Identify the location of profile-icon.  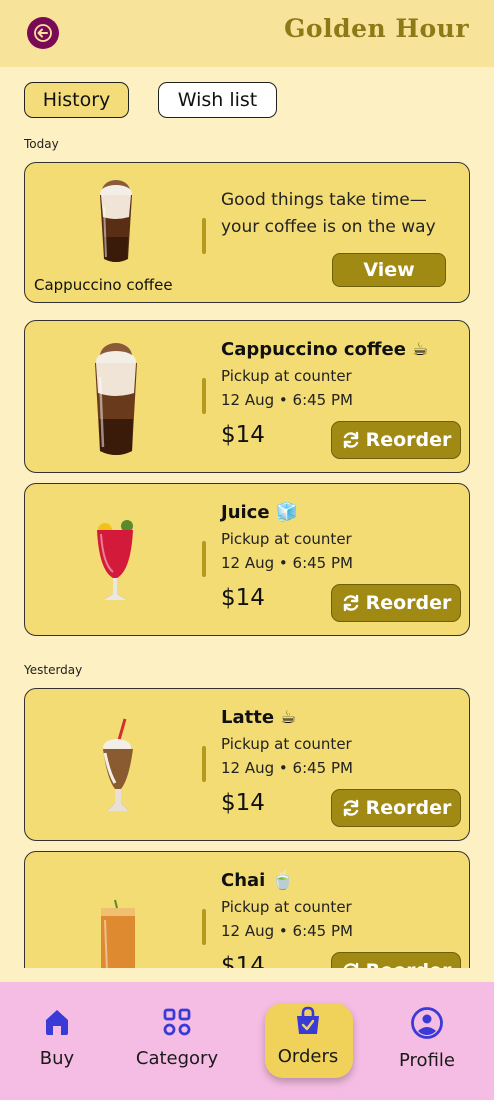
(427, 1023).